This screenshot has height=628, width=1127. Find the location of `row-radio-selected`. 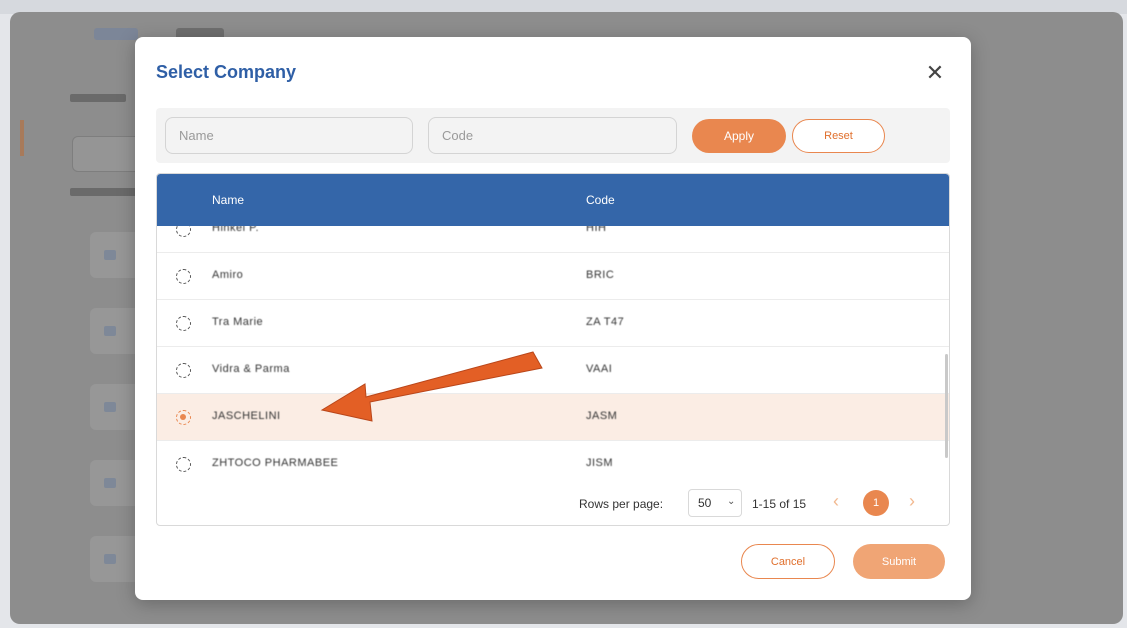

row-radio-selected is located at coordinates (183, 417).